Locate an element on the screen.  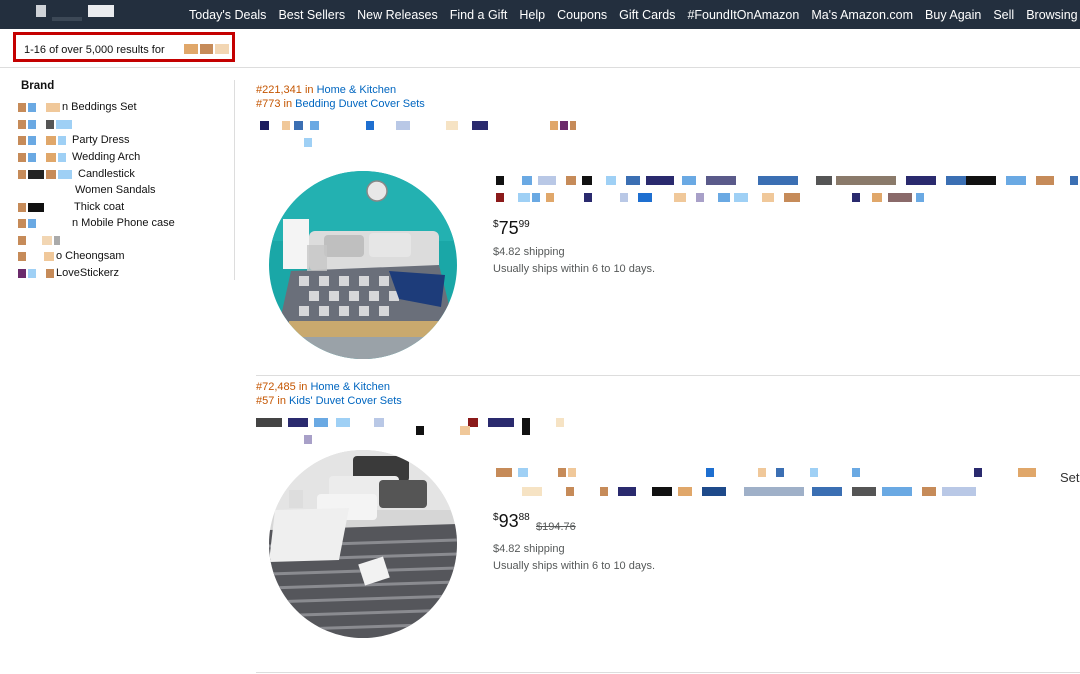
nav-found-it-on-amazon: #FoundItOnAmazon is located at coordinates (745, 15).